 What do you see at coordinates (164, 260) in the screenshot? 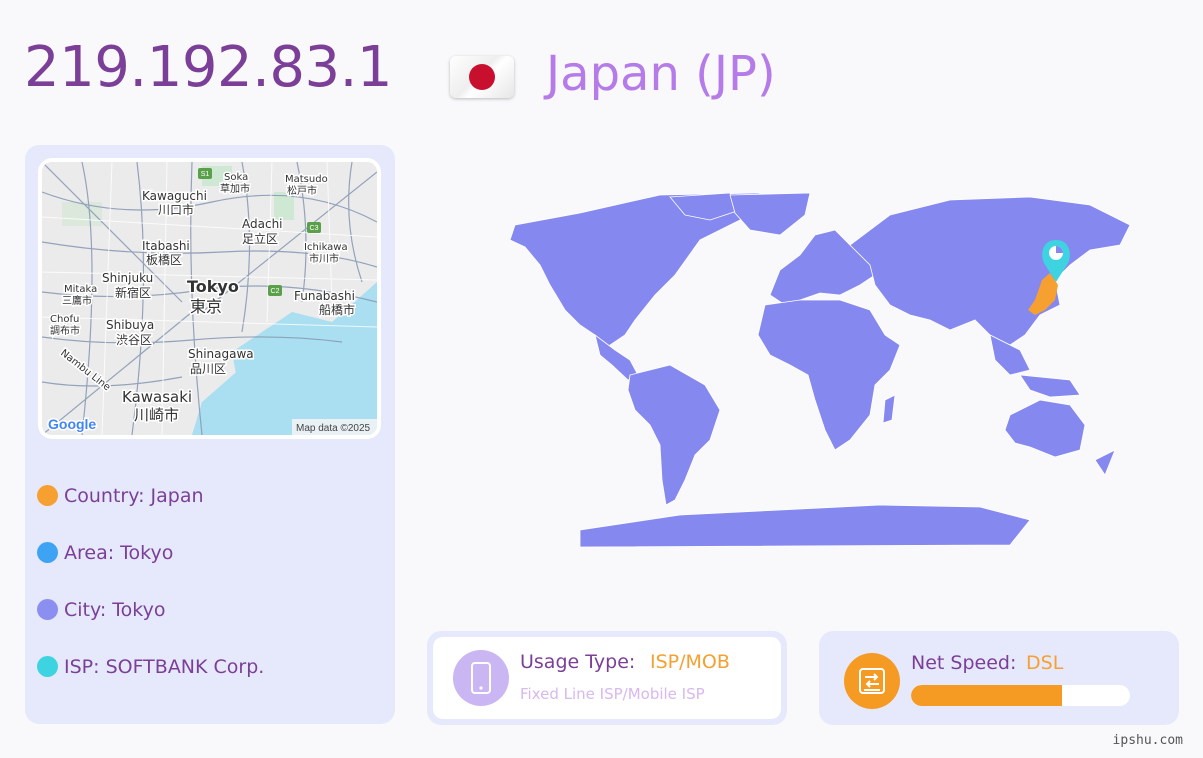
I see `svg-text: 板橋区` at bounding box center [164, 260].